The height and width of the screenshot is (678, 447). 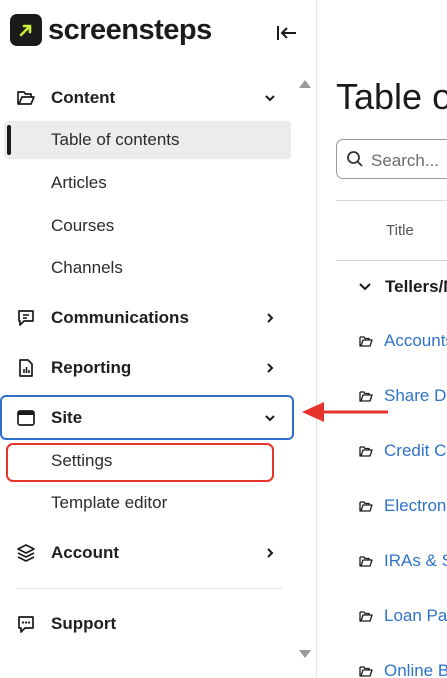 I want to click on sidebar-item-label: Table of contents, so click(x=115, y=139).